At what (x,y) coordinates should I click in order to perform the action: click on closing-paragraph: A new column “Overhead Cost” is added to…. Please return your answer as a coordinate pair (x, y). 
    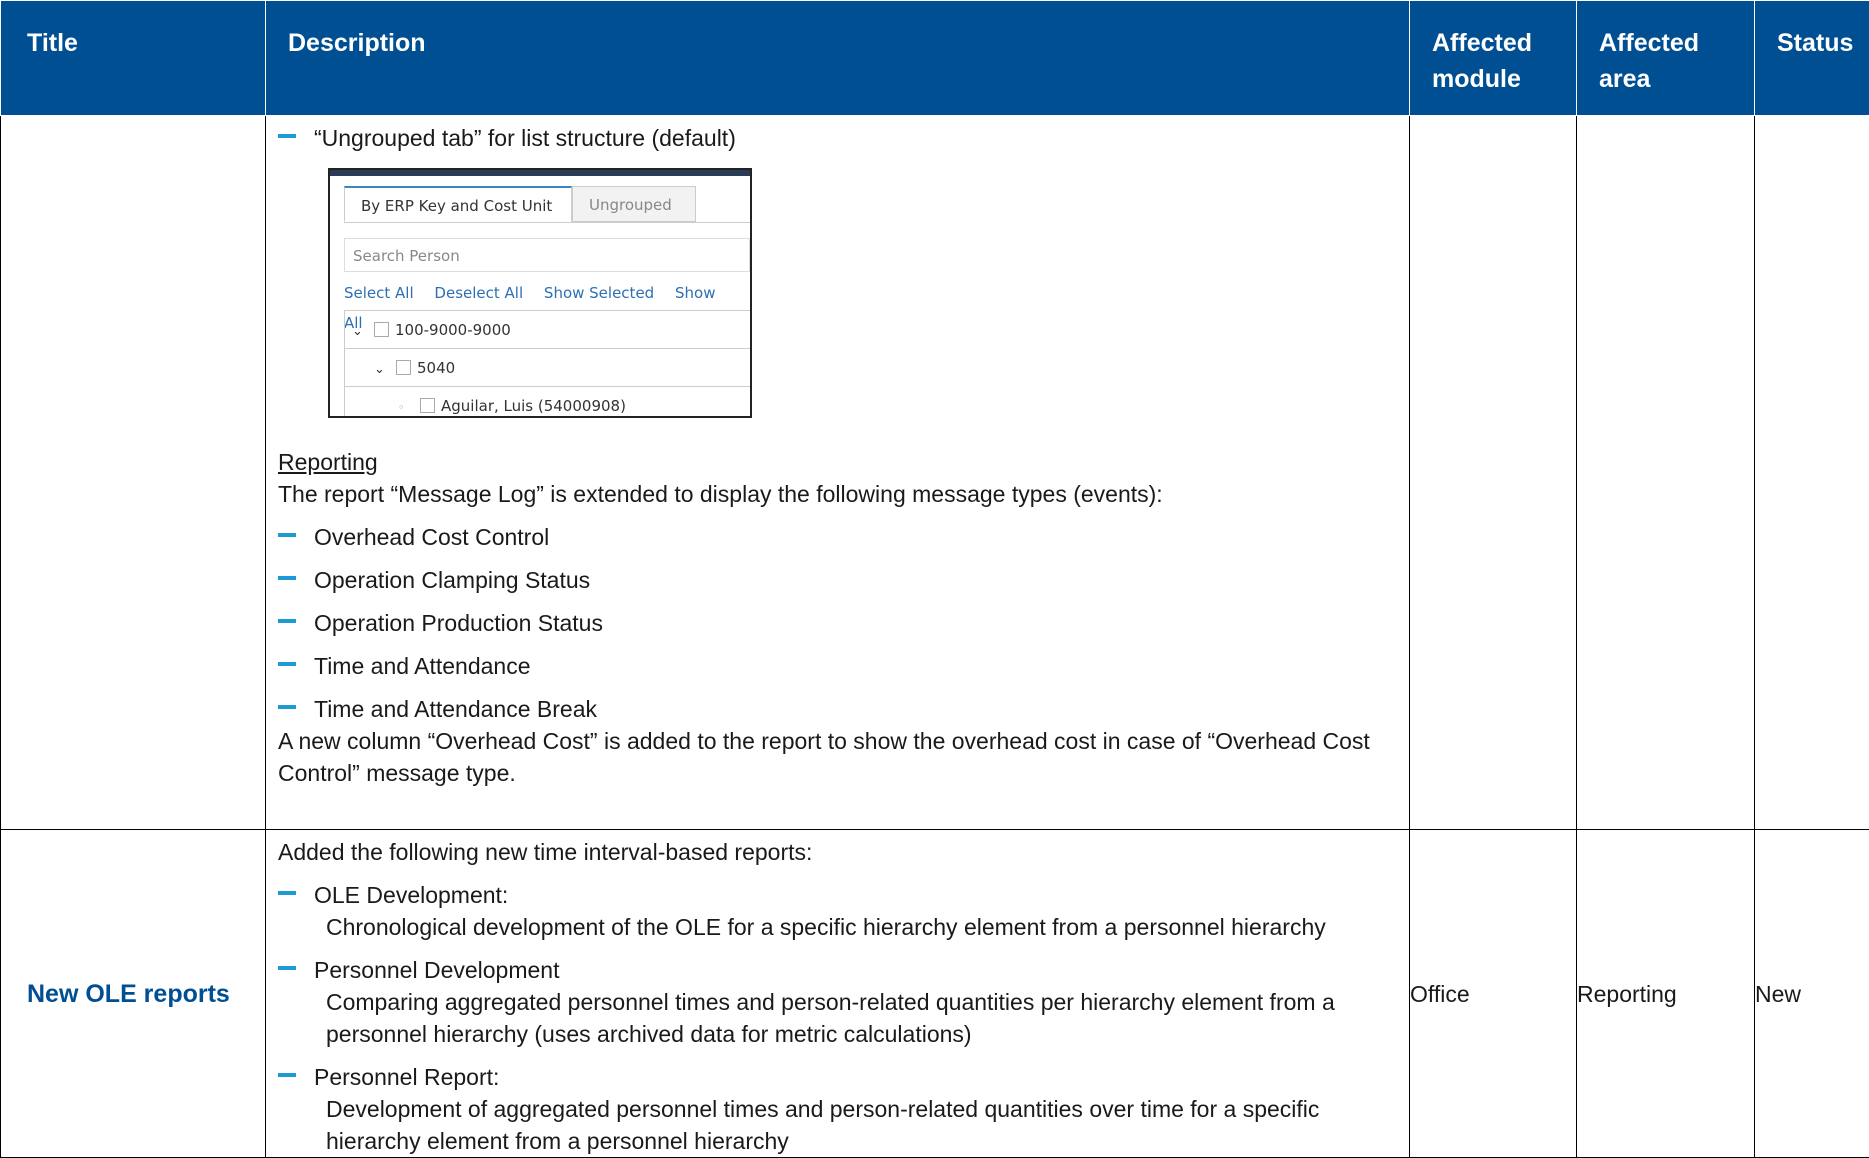
    Looking at the image, I should click on (837, 757).